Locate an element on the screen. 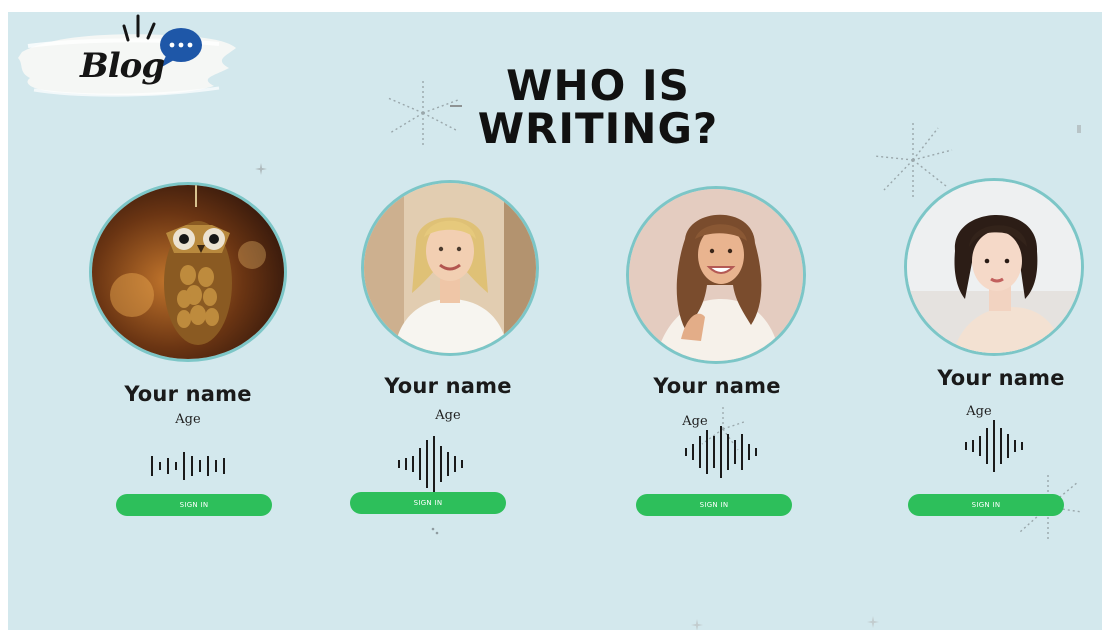 This screenshot has width=1107, height=633. title-line-2: WRITING? is located at coordinates (598, 128).